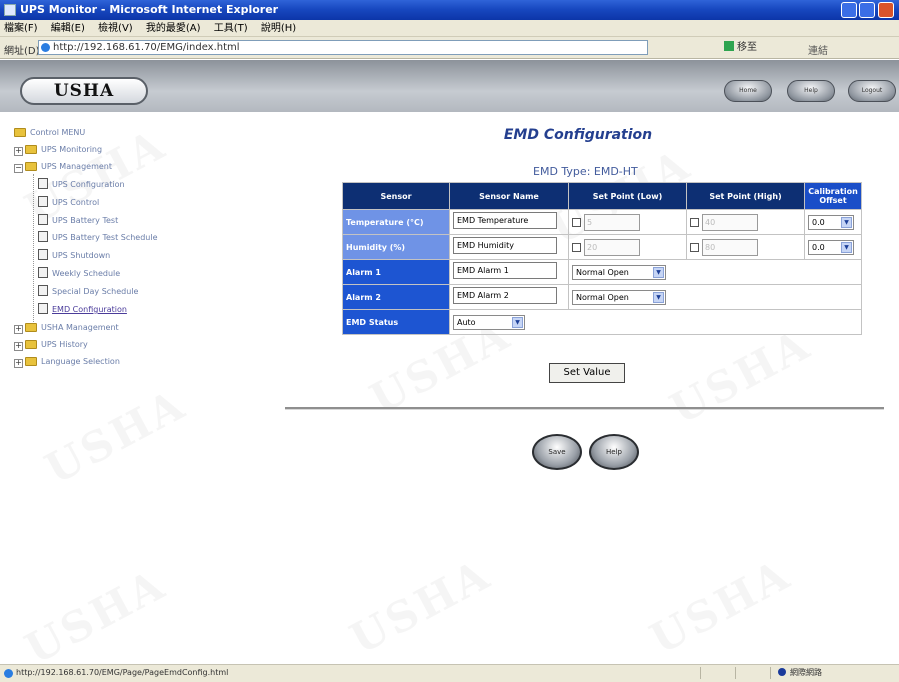  Describe the element at coordinates (849, 10) in the screenshot. I see `minimize-button` at that location.